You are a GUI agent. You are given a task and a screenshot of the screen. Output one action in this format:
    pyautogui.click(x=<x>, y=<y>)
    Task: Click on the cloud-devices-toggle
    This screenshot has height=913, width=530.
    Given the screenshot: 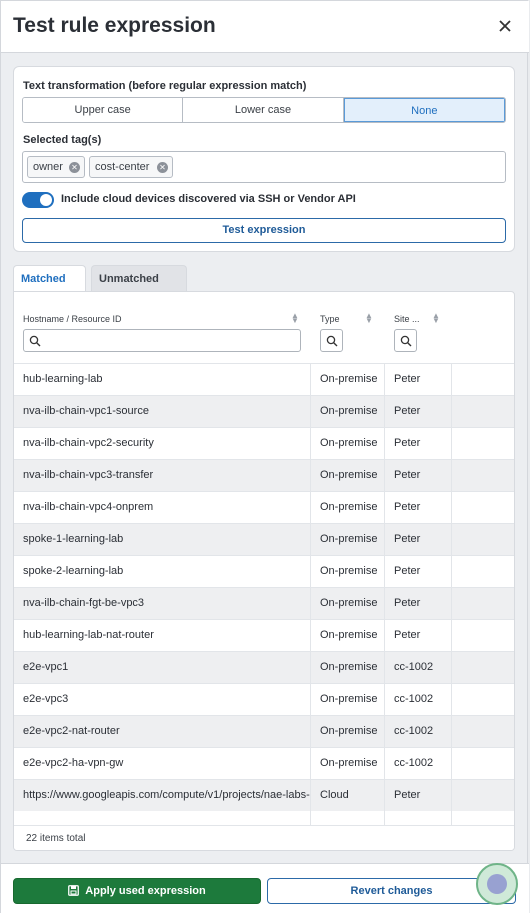 What is the action you would take?
    pyautogui.click(x=38, y=200)
    